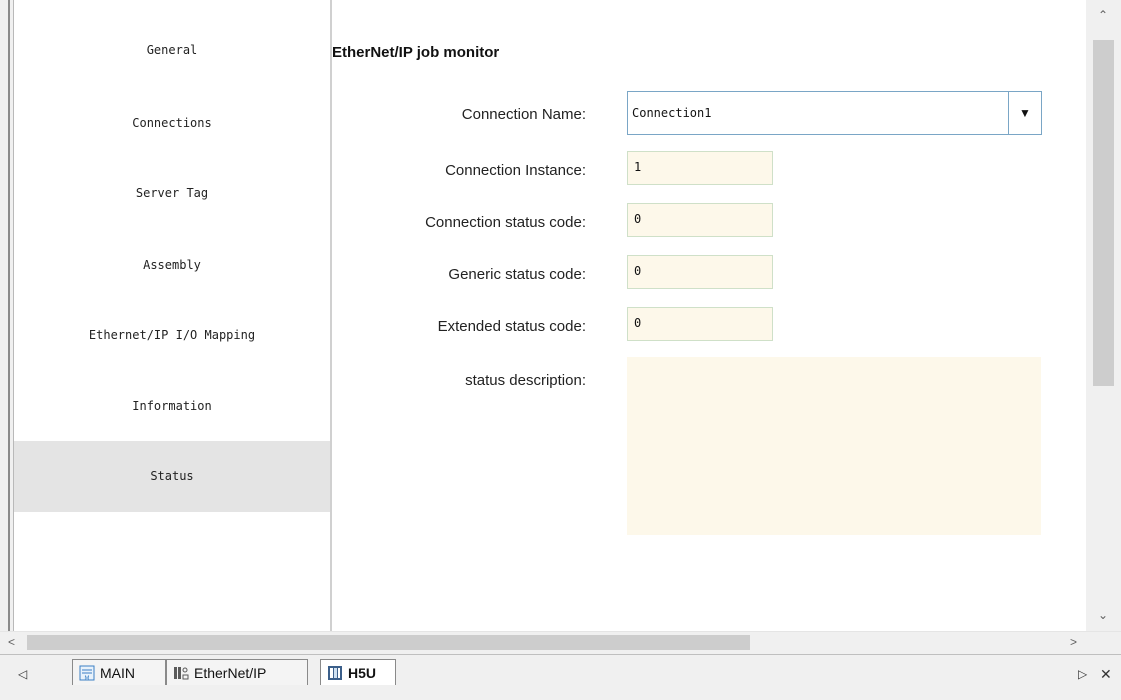 The image size is (1121, 700). I want to click on extended-status-label: Extended status code:, so click(511, 326).